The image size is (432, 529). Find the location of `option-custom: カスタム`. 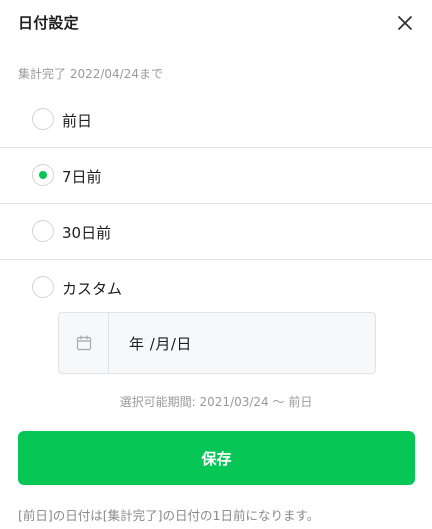

option-custom: カスタム is located at coordinates (216, 288).